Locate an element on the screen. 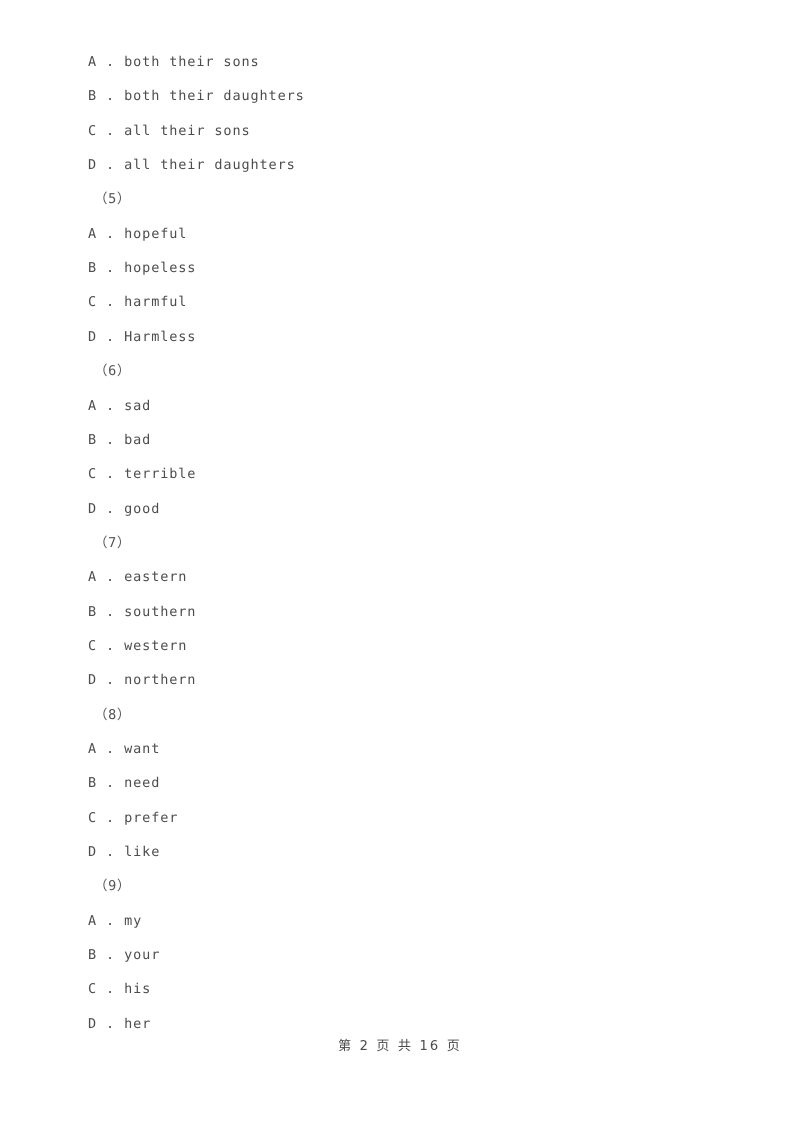 This screenshot has height=1132, width=800. answer-option: B . both their daughters is located at coordinates (196, 96).